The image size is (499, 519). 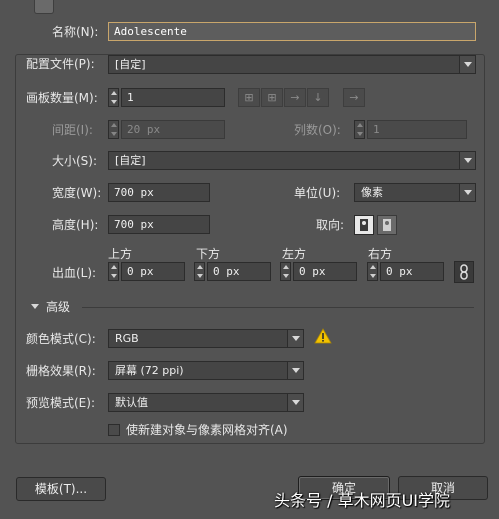 I want to click on layout-direction-icon: →, so click(x=354, y=97).